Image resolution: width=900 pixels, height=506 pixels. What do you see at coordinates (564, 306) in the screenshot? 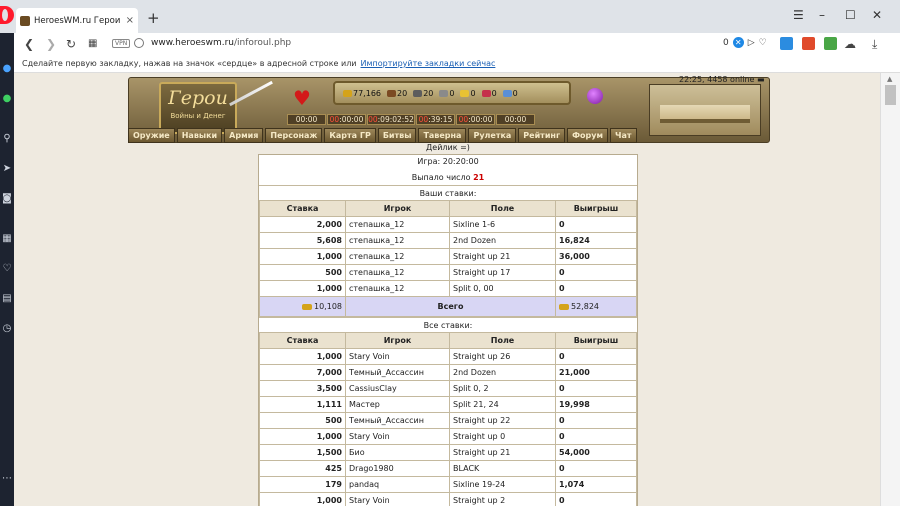
I see `gold-icon` at bounding box center [564, 306].